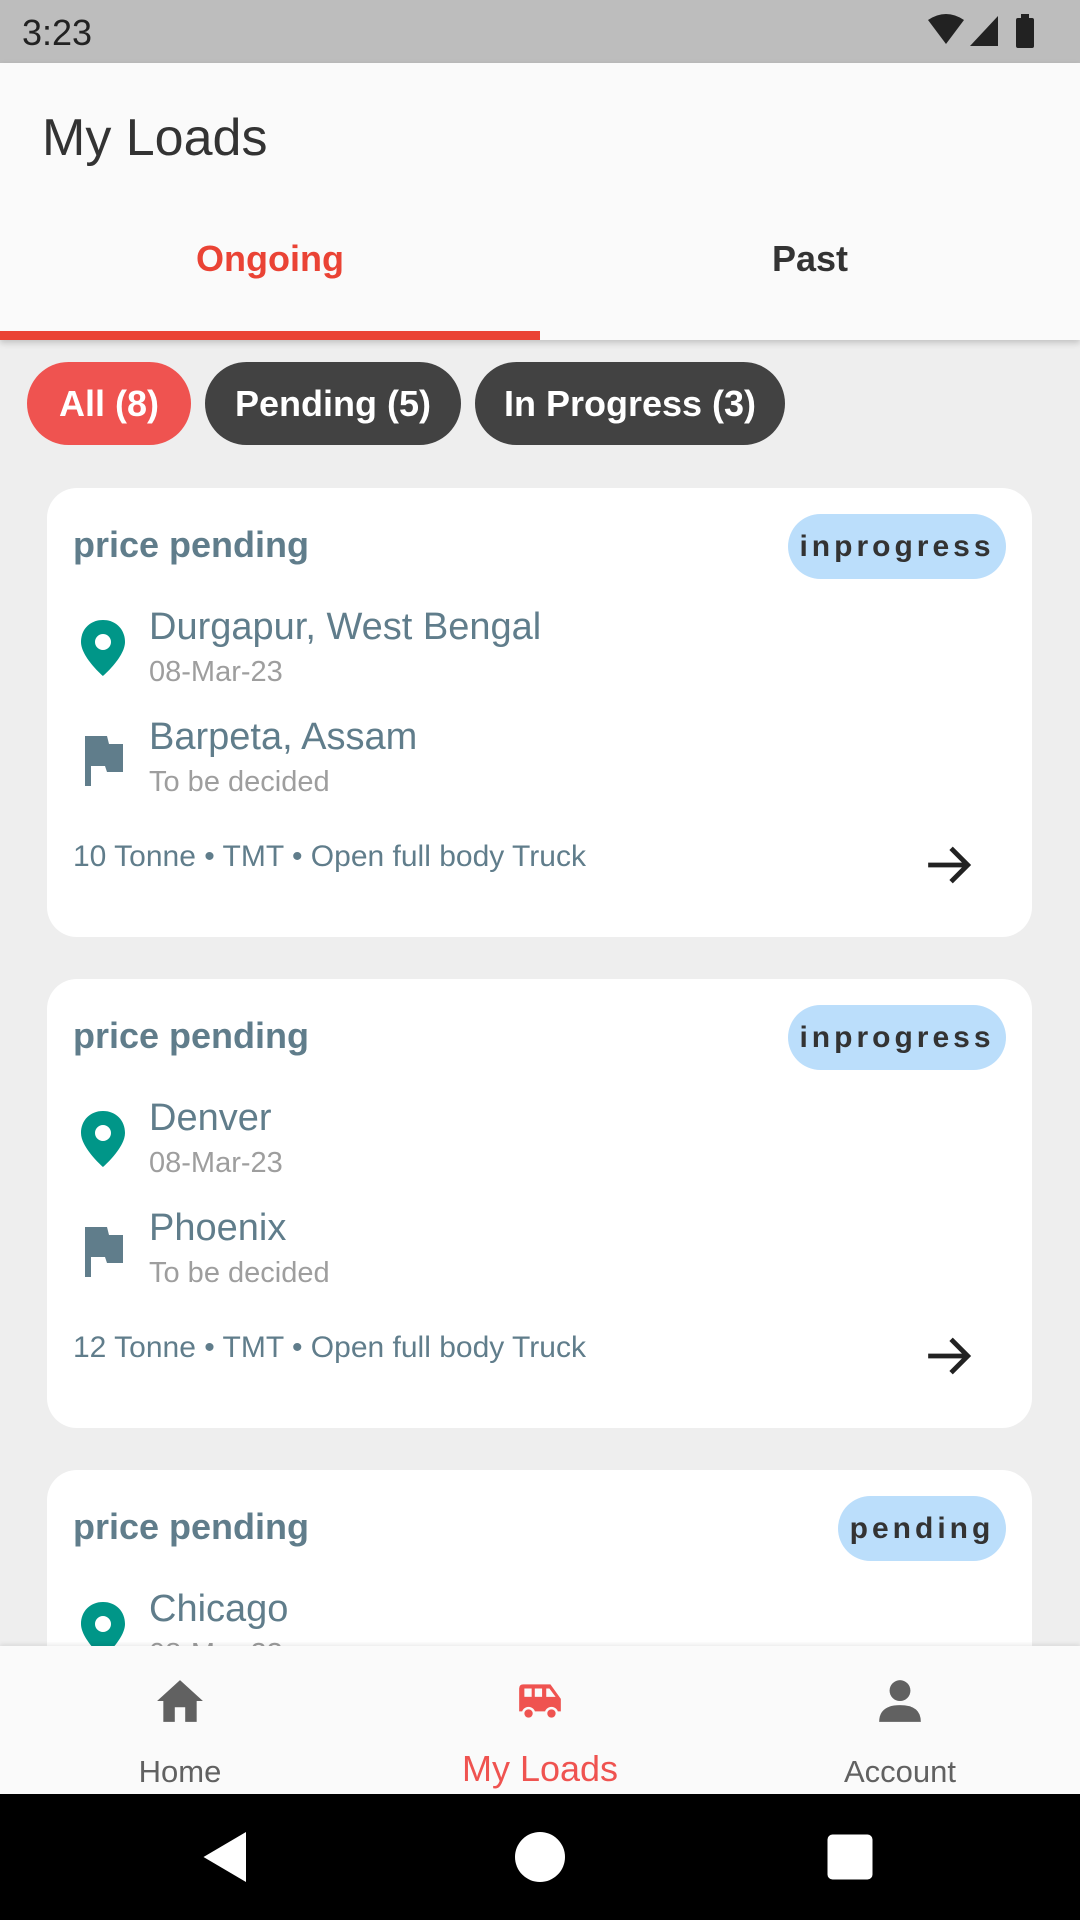 The image size is (1080, 1920). I want to click on bottom-navigation: Home My Loads Account, so click(540, 1720).